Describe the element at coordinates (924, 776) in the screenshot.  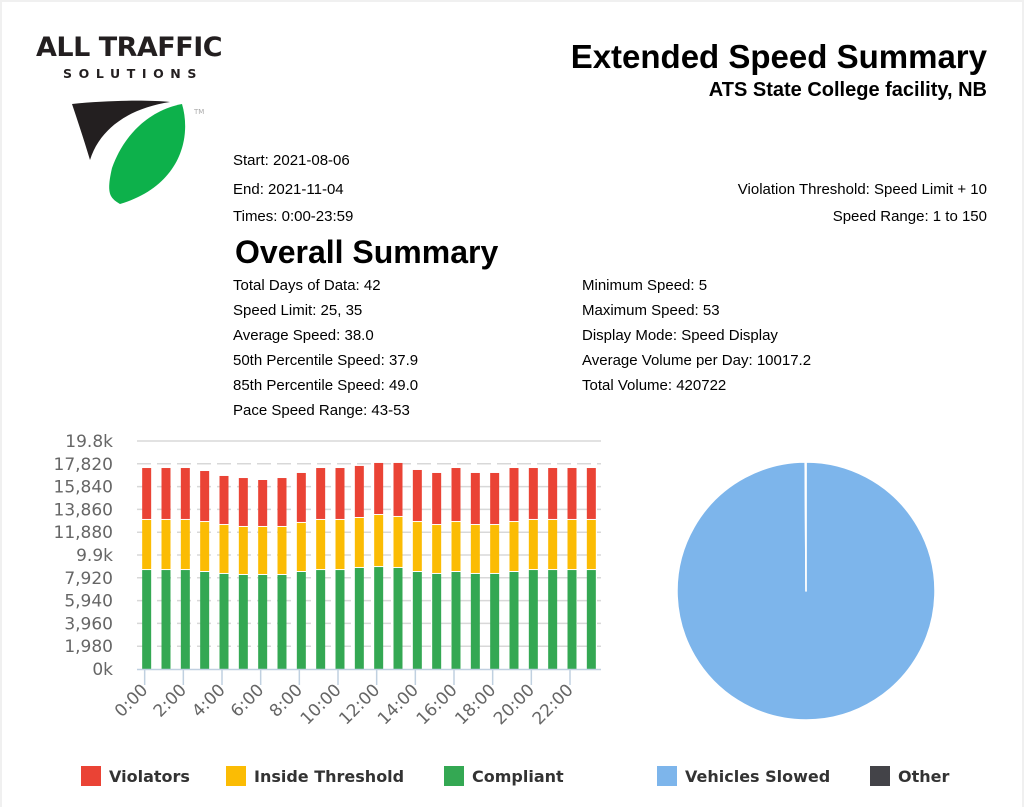
I see `legend-label: Other` at that location.